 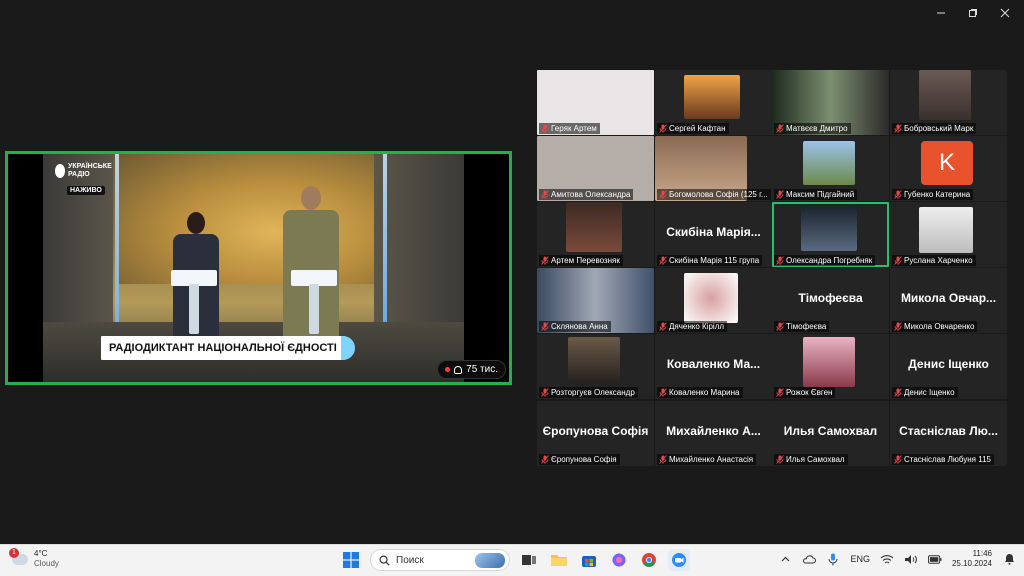 What do you see at coordinates (948, 366) in the screenshot?
I see `participant-tile: Денис Іщенко Денис Іщенко` at bounding box center [948, 366].